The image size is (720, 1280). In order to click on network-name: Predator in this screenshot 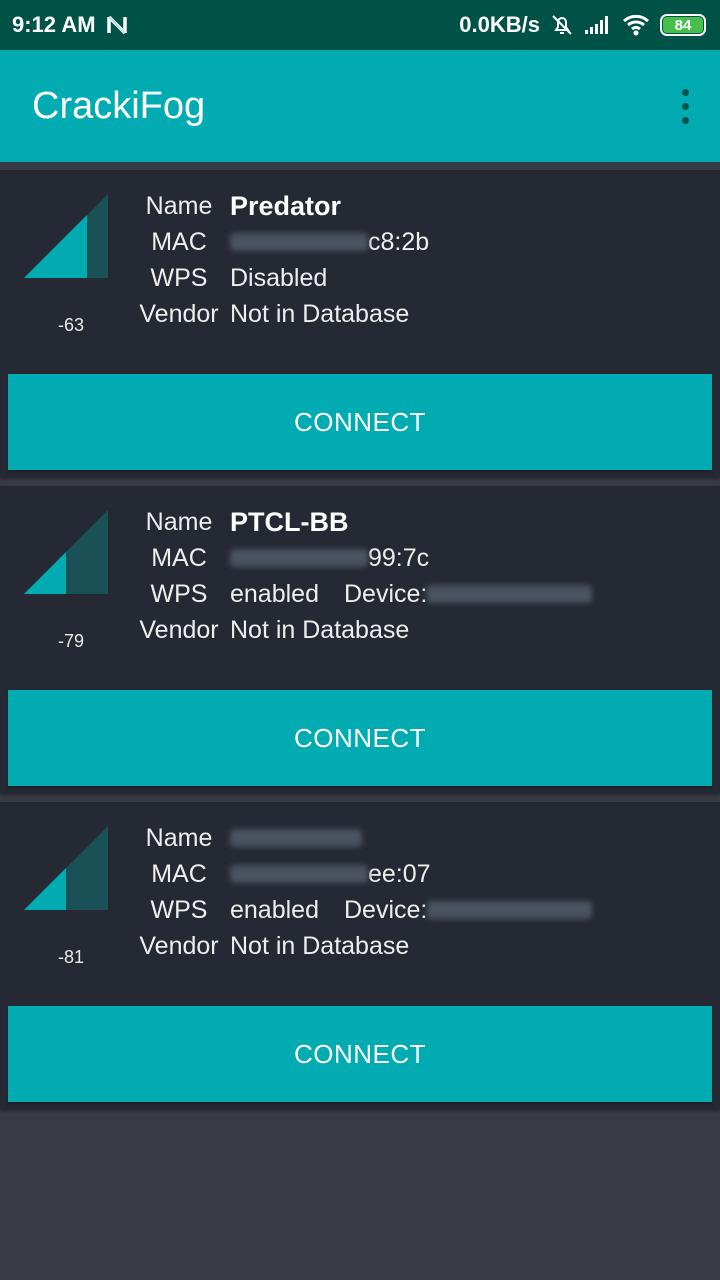, I will do `click(286, 205)`.